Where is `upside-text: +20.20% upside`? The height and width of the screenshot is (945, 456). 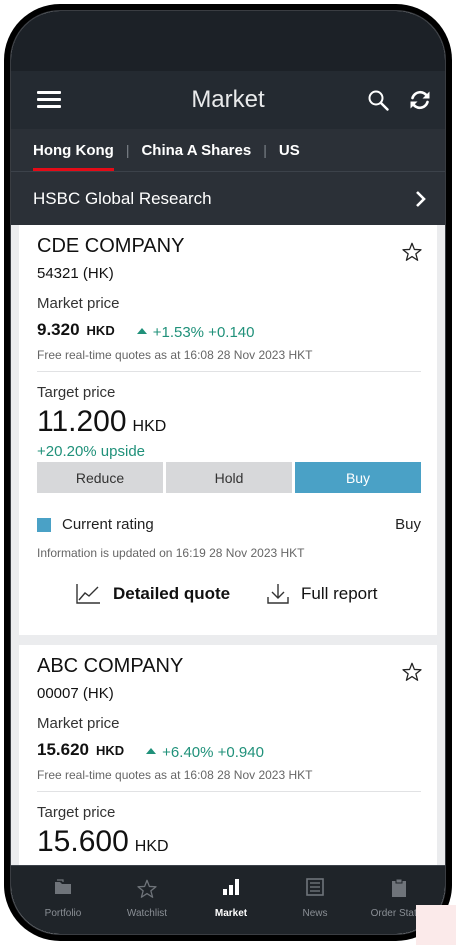
upside-text: +20.20% upside is located at coordinates (91, 451).